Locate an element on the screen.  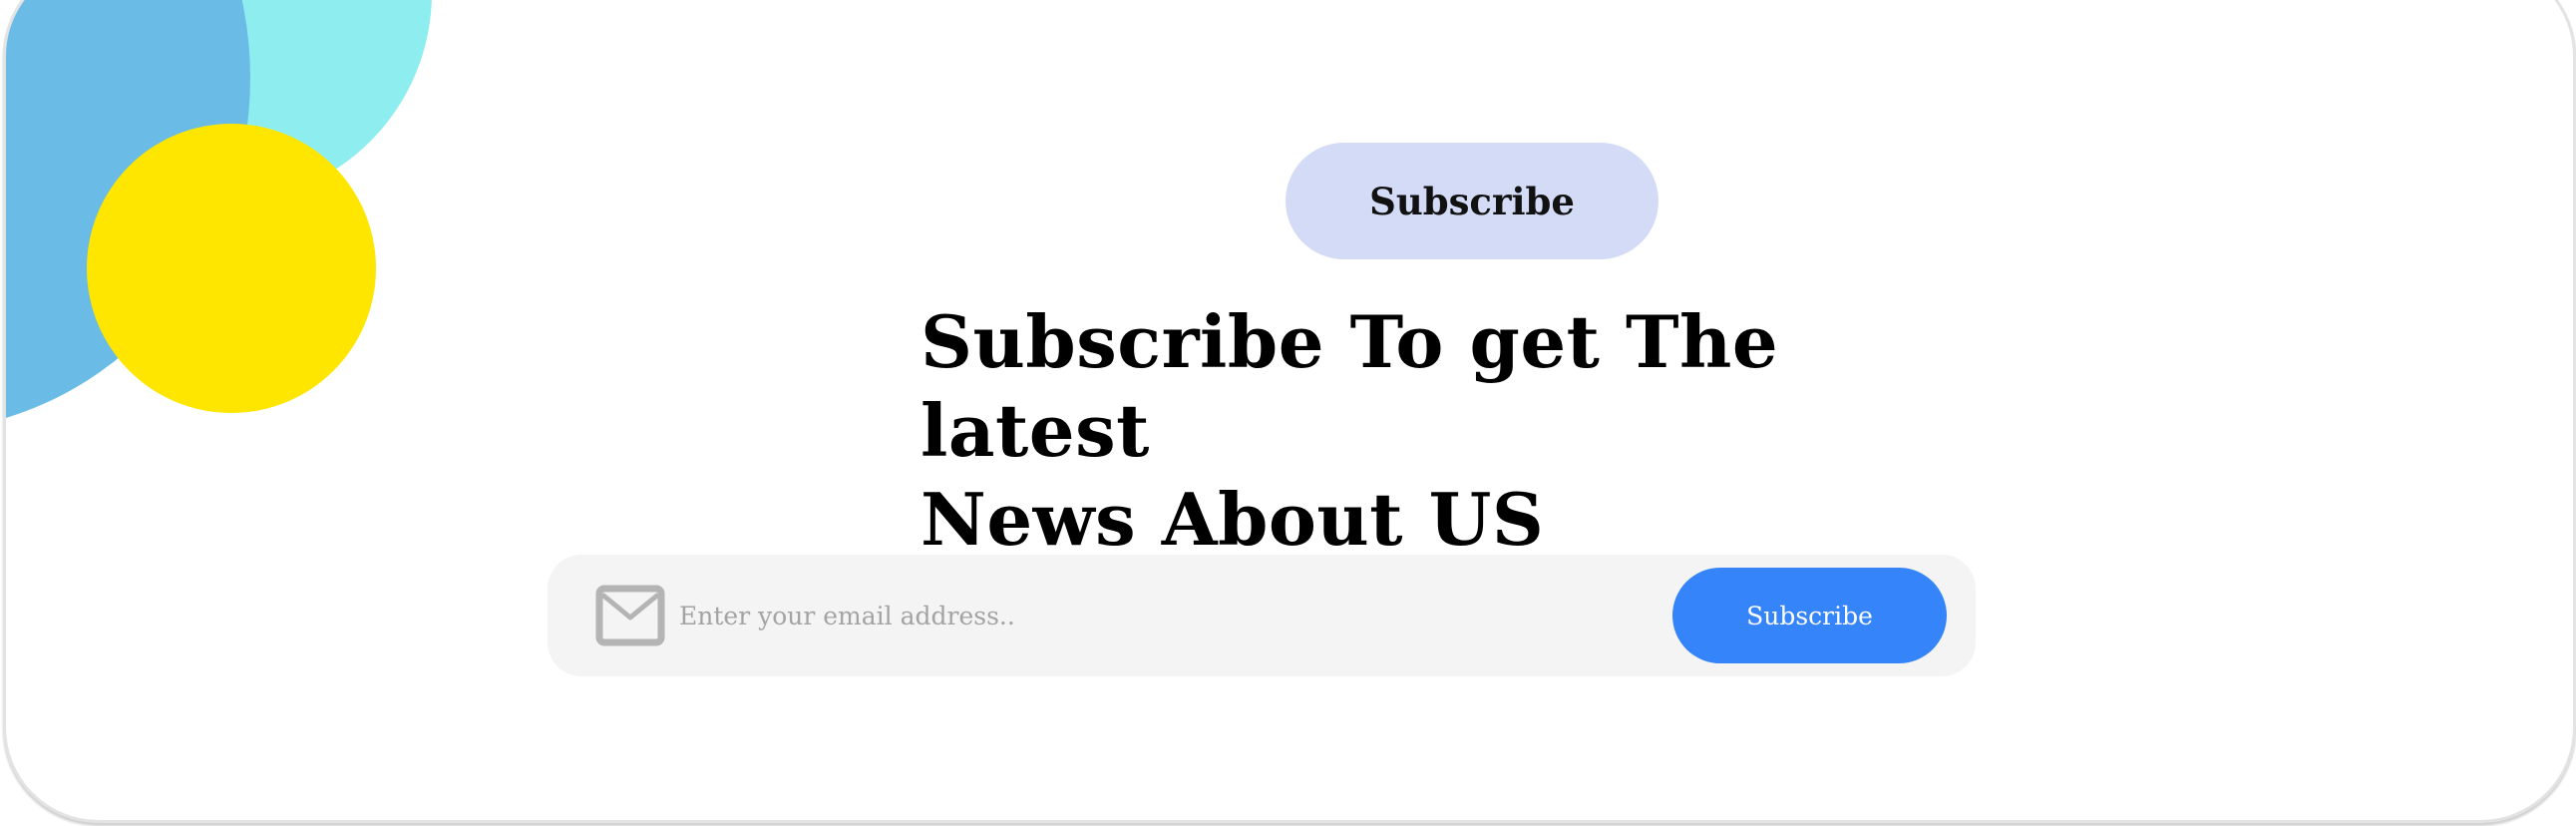
subscribe-form: Subscribe is located at coordinates (1262, 615).